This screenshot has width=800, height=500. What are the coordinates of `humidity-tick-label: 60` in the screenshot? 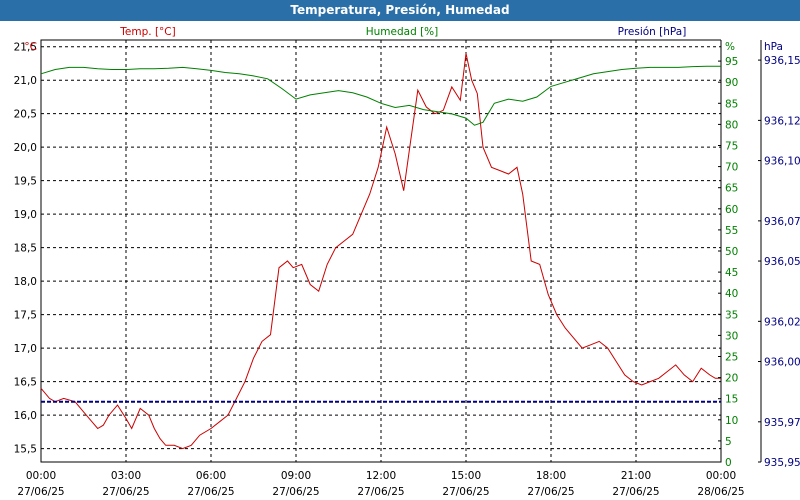 It's located at (731, 210).